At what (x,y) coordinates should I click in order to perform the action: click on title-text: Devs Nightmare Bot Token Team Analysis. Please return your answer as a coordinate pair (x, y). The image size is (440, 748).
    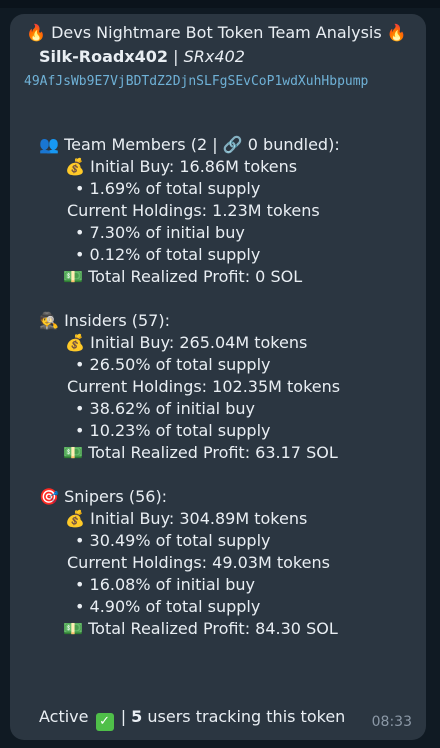
    Looking at the image, I should click on (216, 32).